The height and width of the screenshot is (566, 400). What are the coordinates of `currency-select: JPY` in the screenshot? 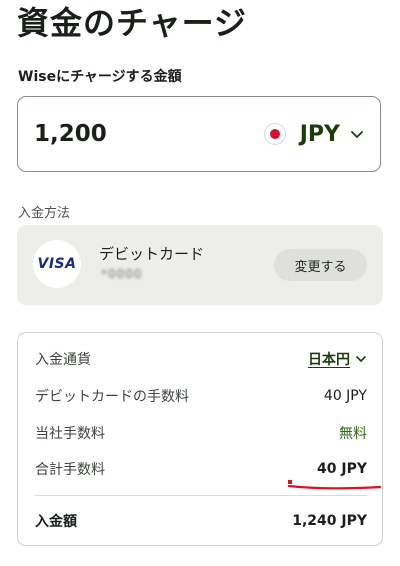 It's located at (313, 134).